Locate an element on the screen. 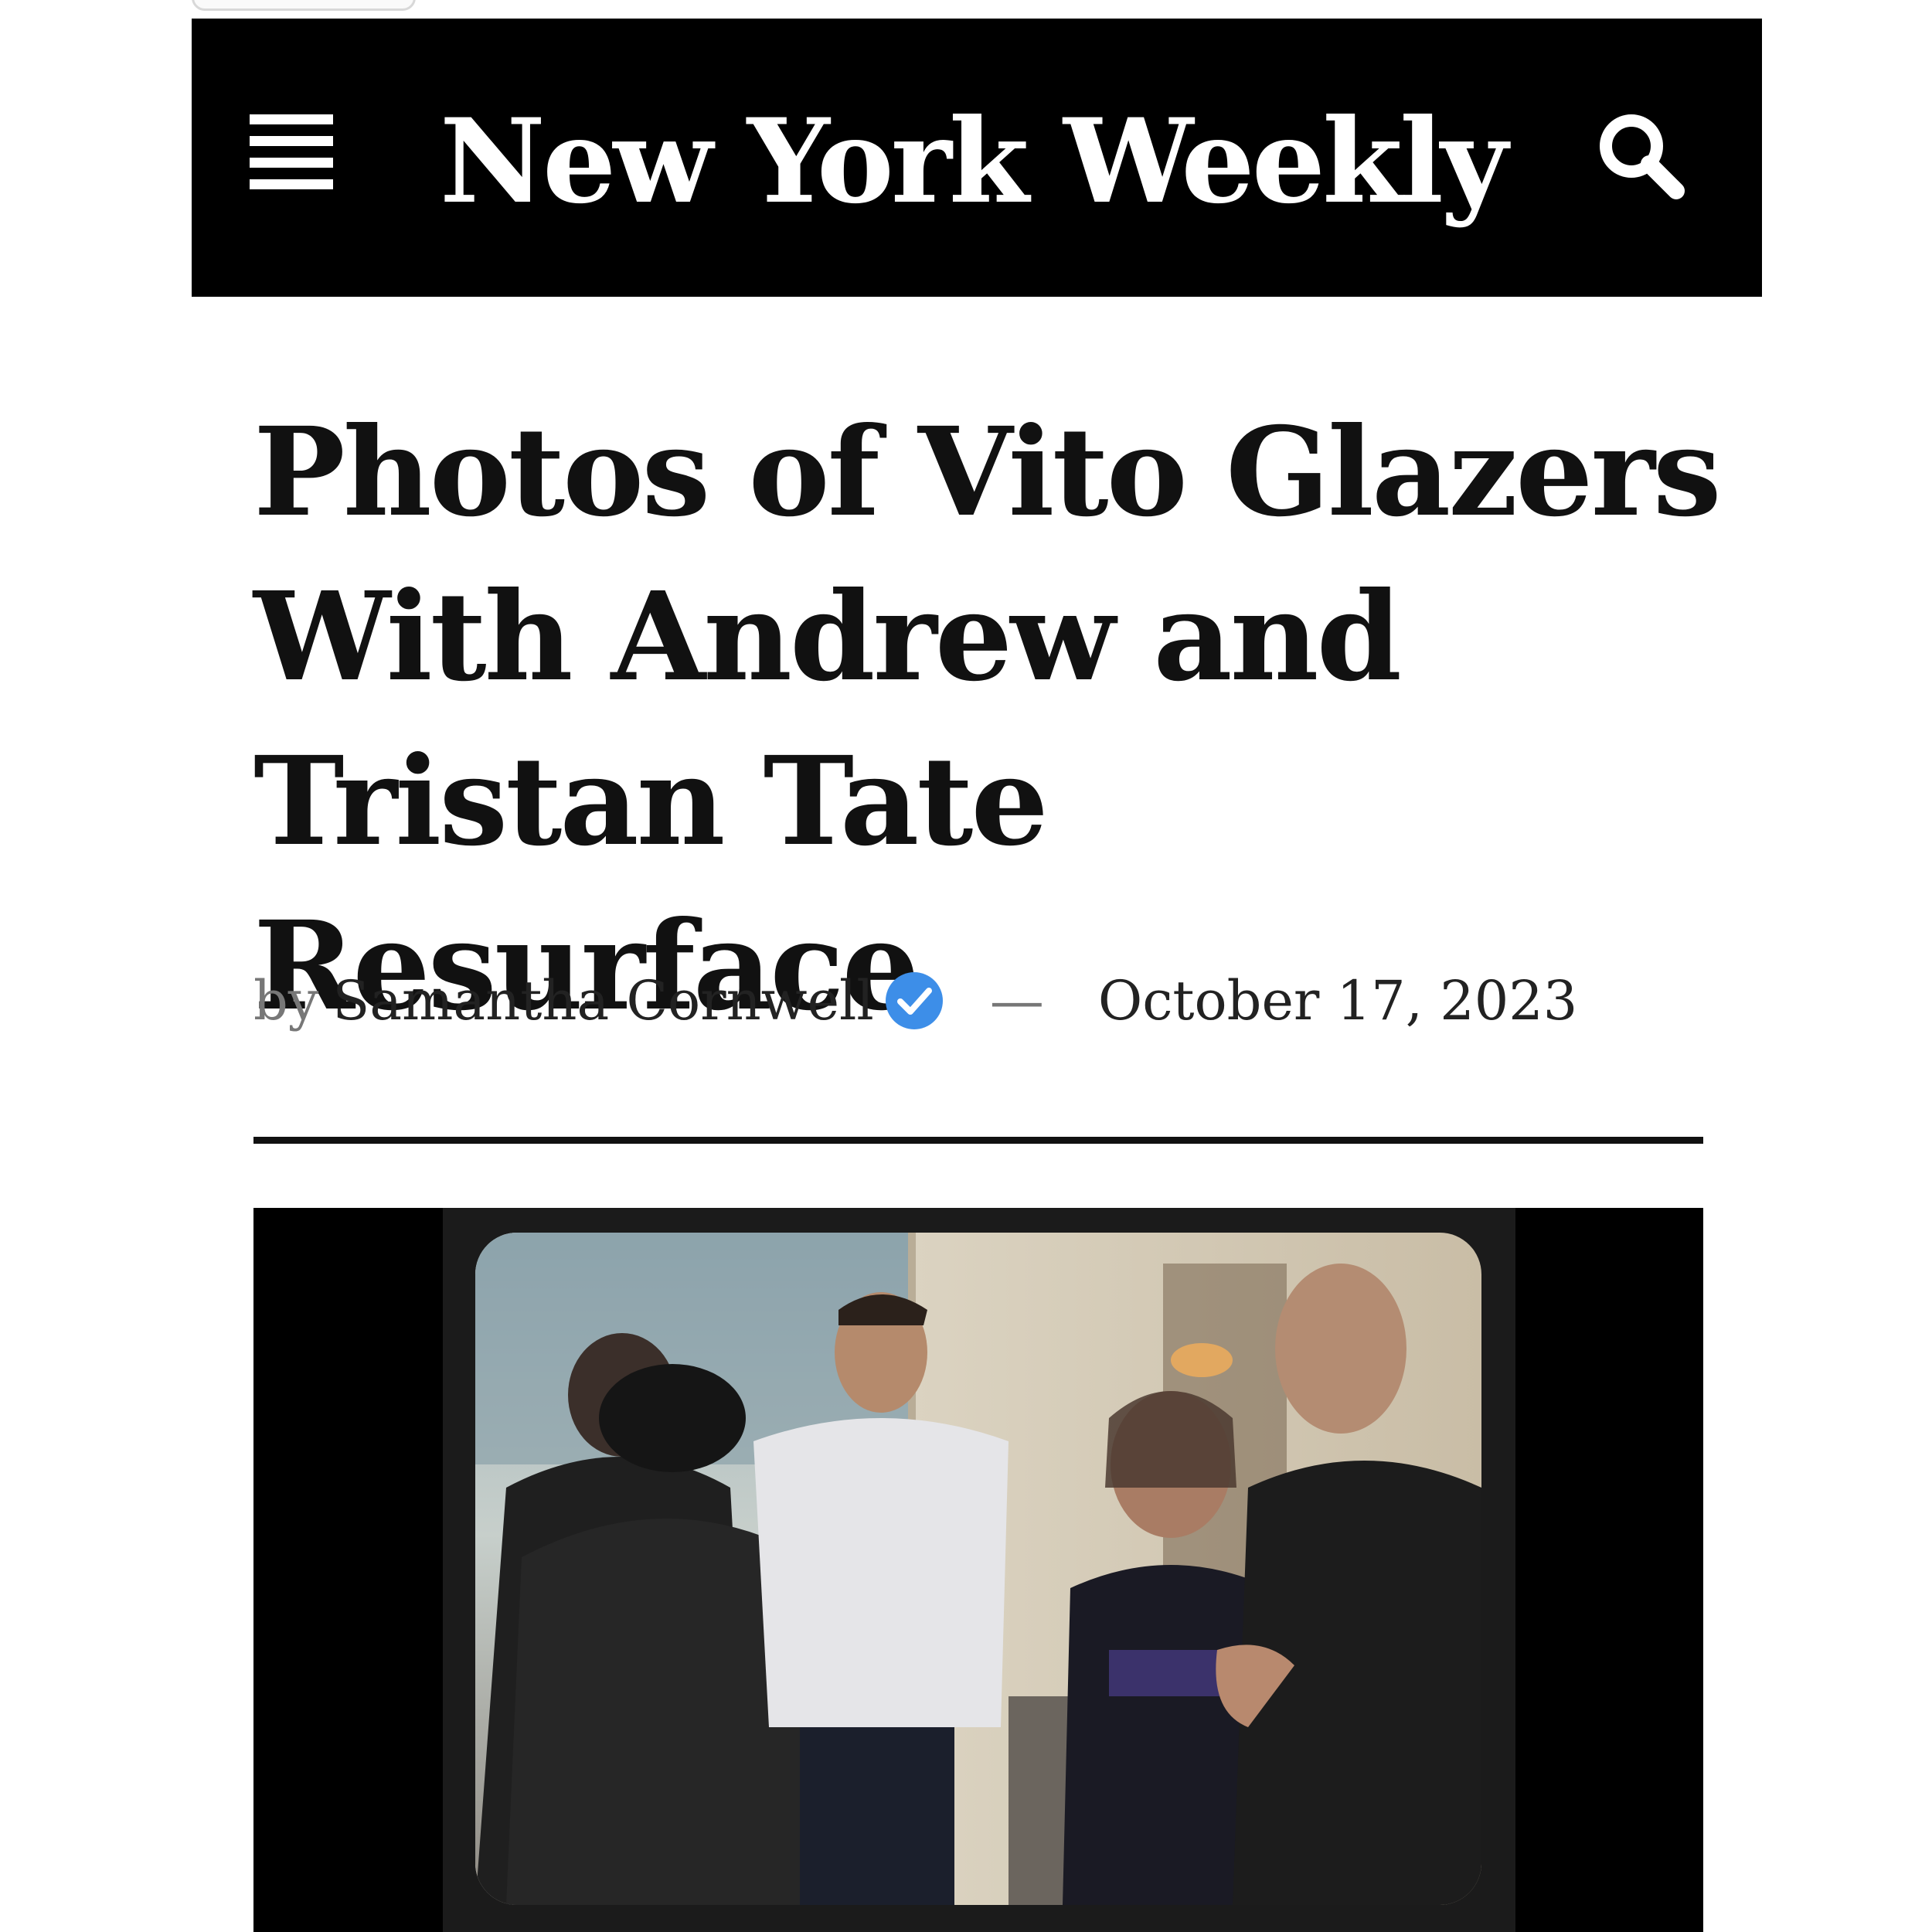 The width and height of the screenshot is (1932, 1932). browser-tab-edge is located at coordinates (304, 6).